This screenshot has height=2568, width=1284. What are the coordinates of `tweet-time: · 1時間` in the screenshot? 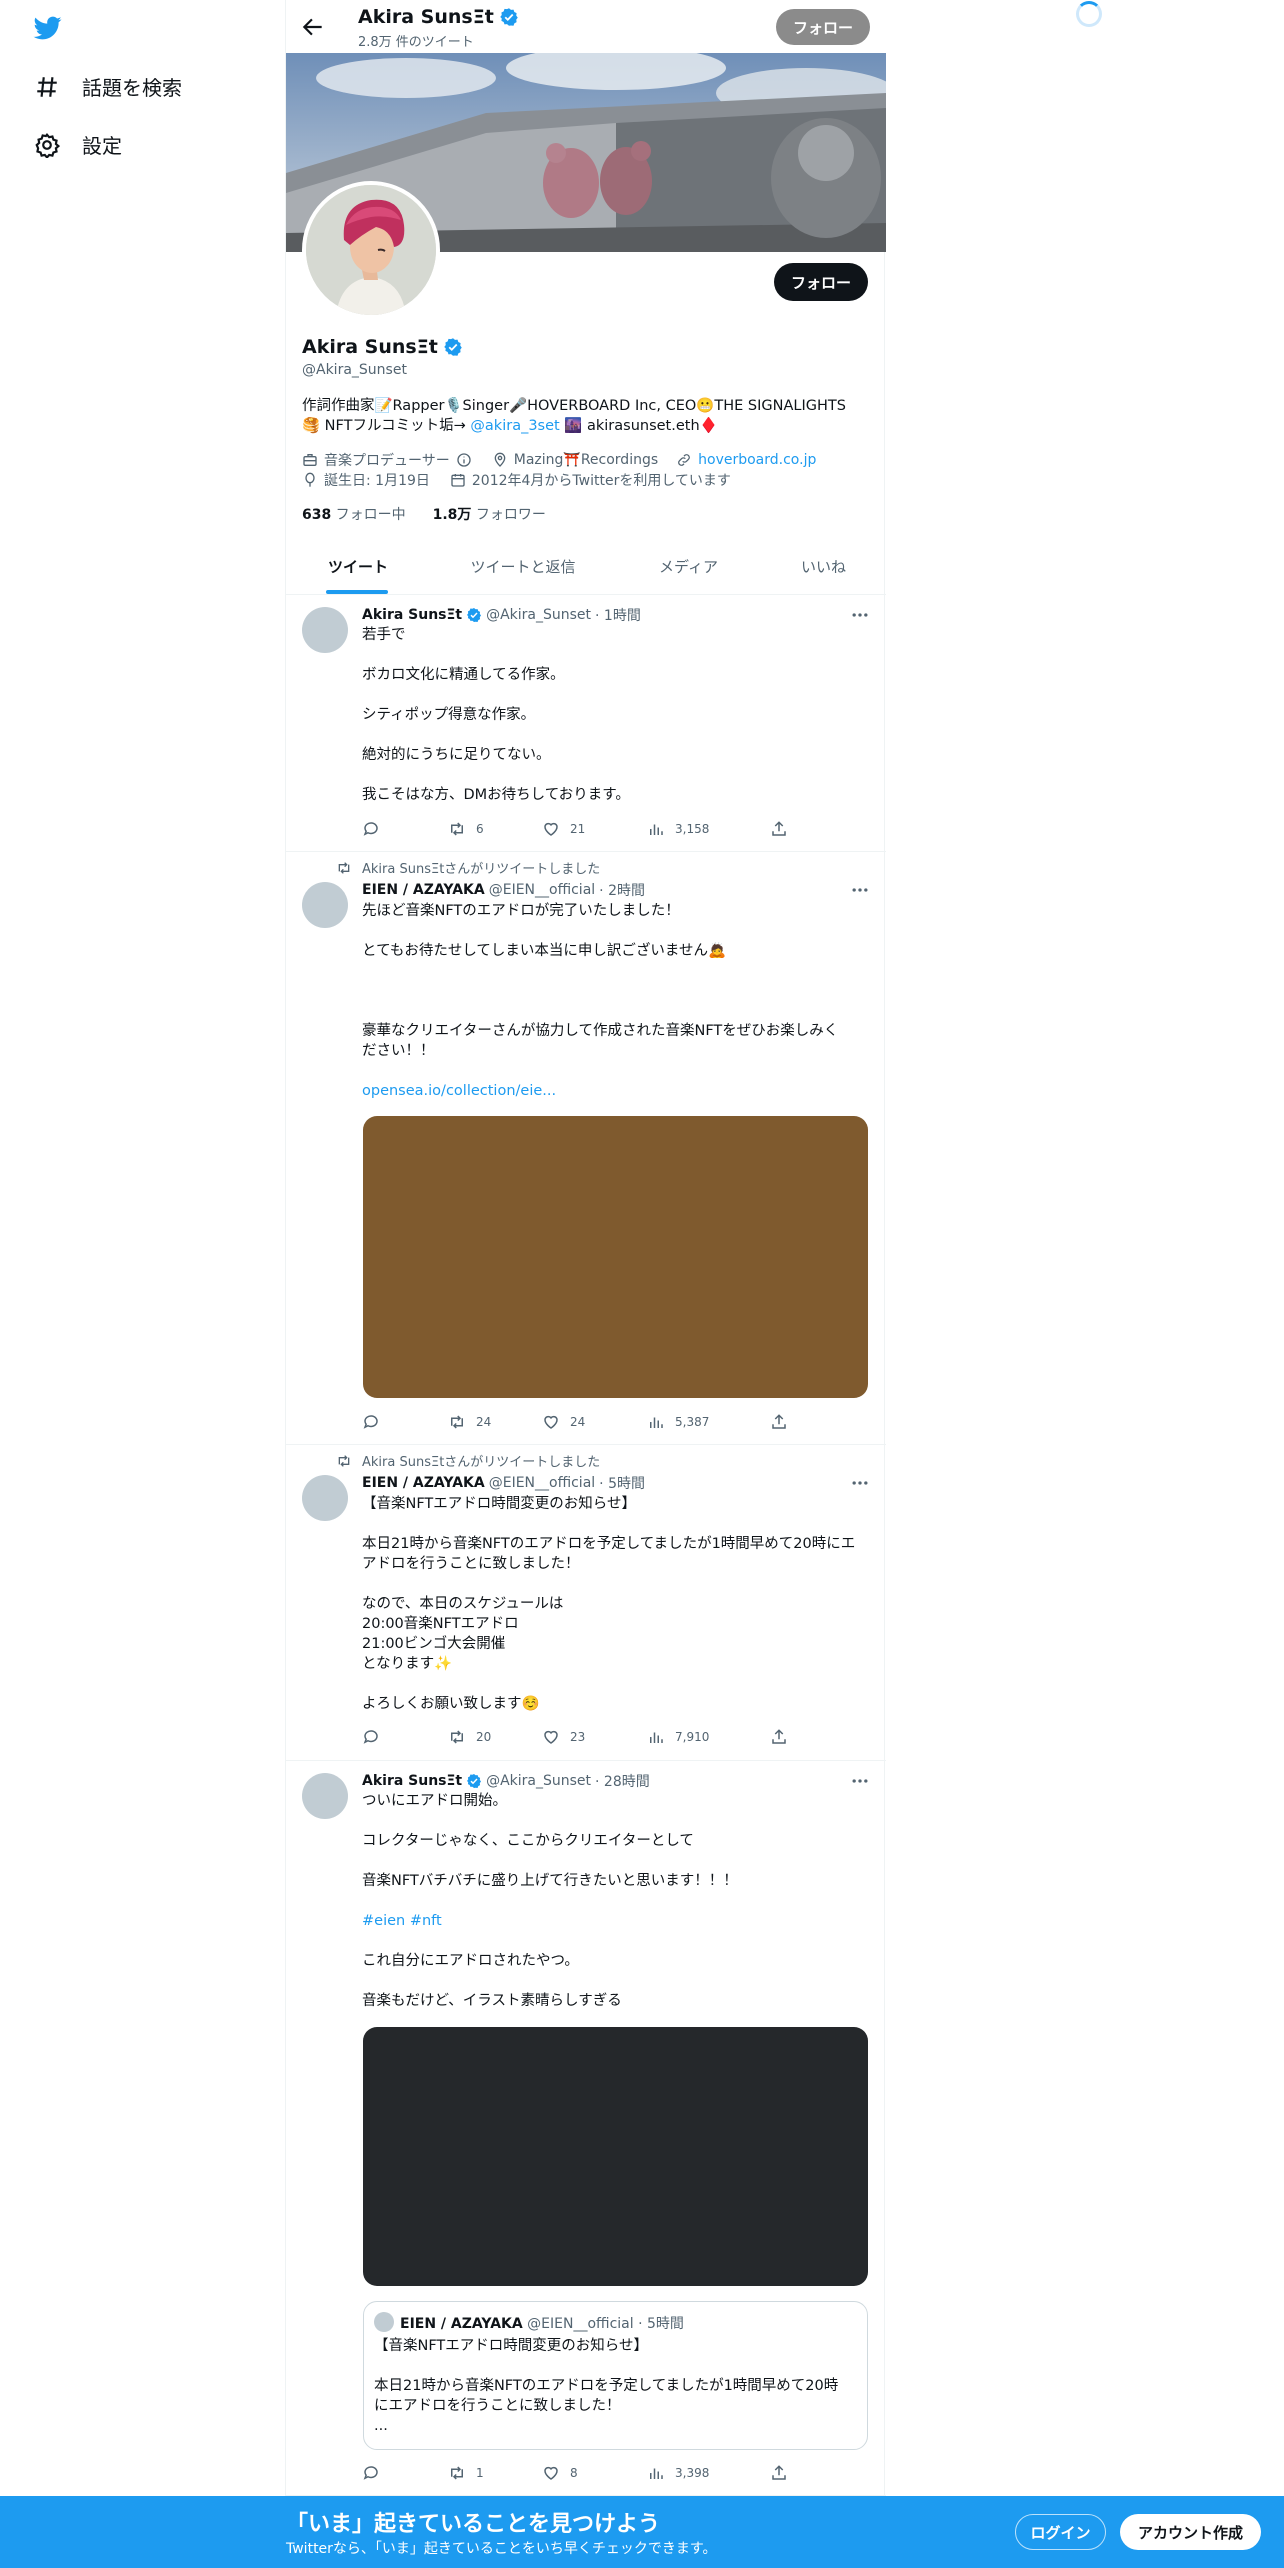 It's located at (618, 615).